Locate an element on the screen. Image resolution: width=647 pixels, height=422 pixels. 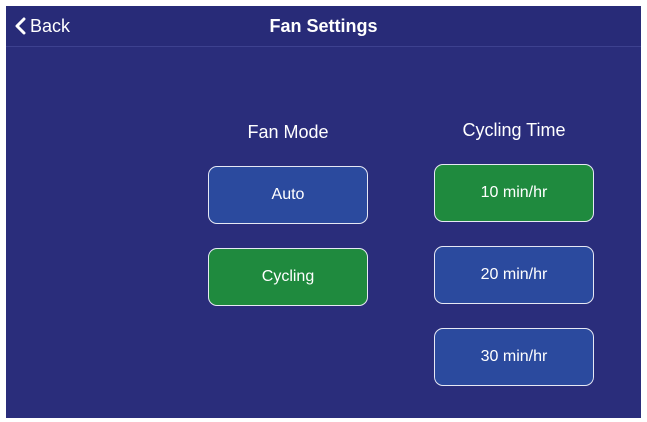
header-bar: Back Fan Settings is located at coordinates (323, 26).